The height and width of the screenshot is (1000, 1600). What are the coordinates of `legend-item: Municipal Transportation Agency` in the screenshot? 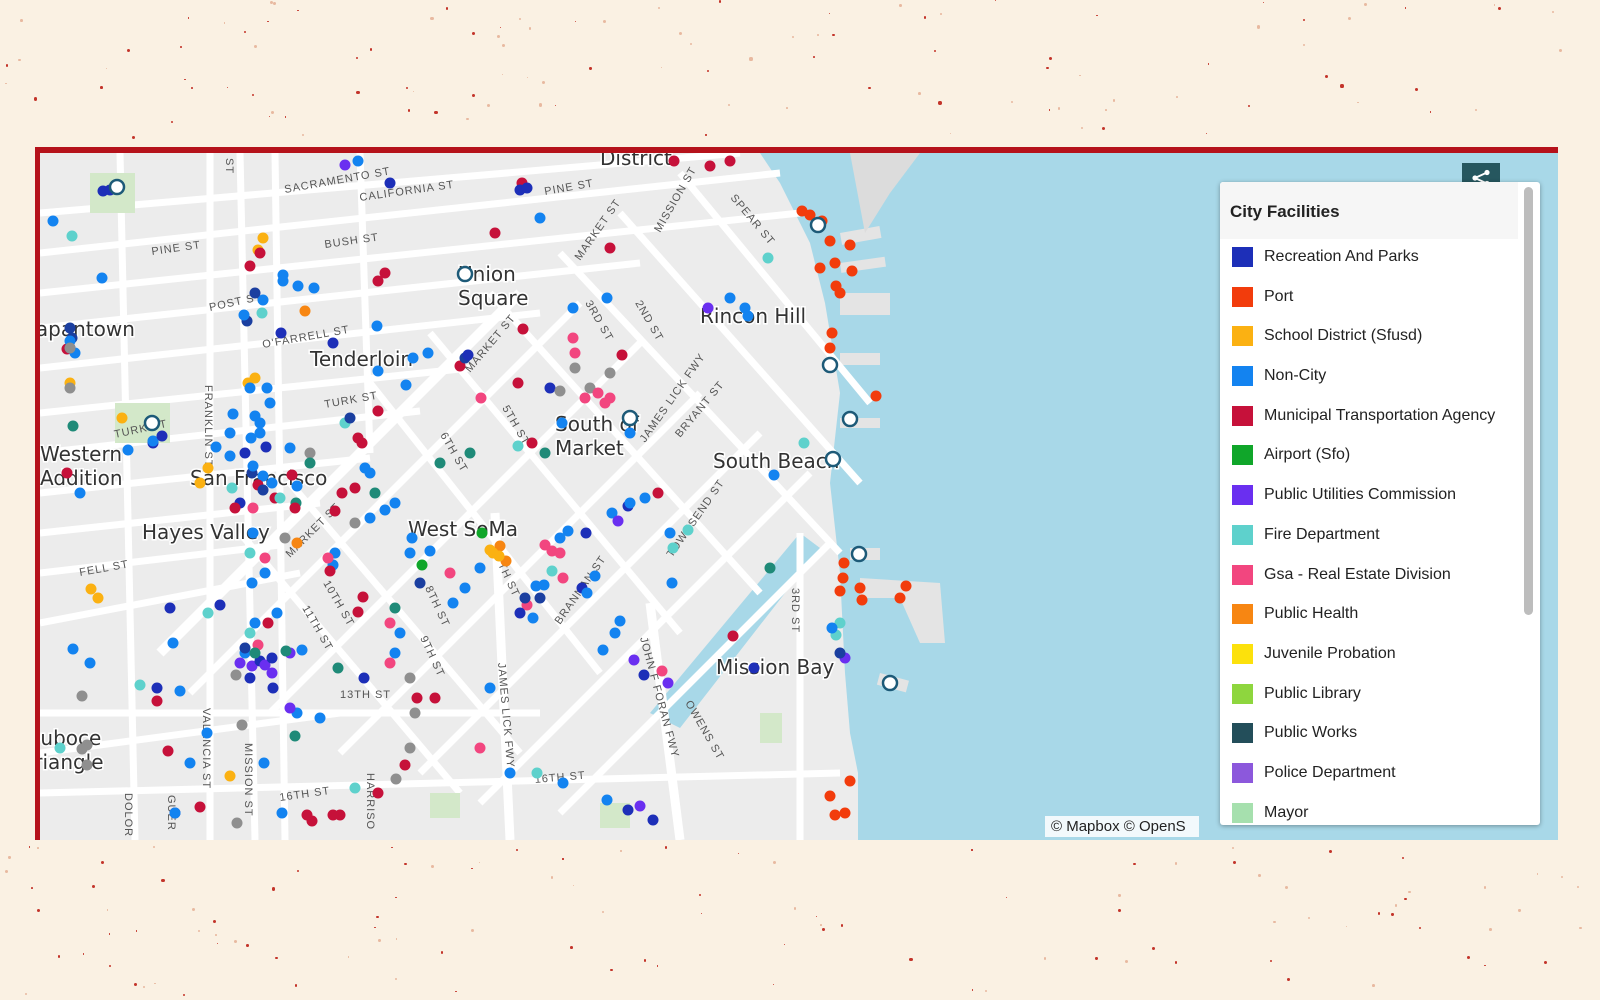 It's located at (1370, 418).